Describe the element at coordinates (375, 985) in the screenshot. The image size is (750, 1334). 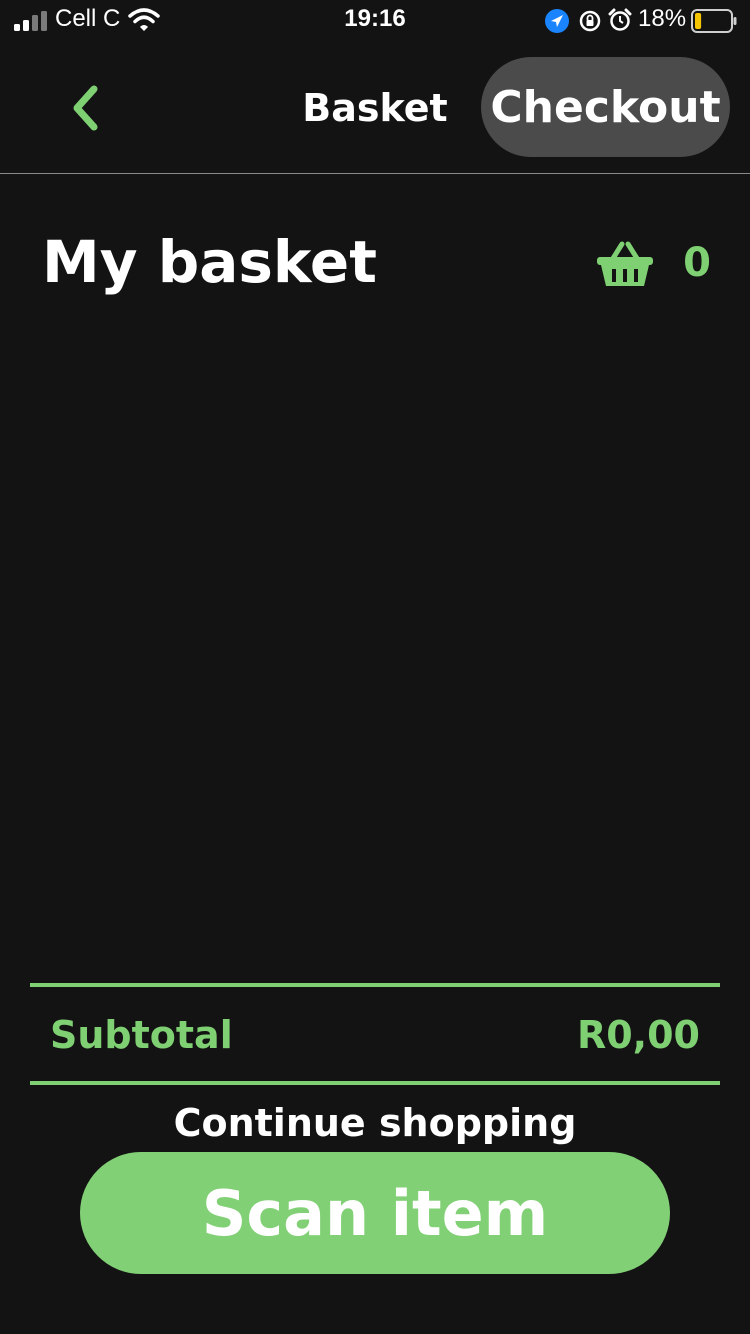
I see `subtotal-top-divider` at that location.